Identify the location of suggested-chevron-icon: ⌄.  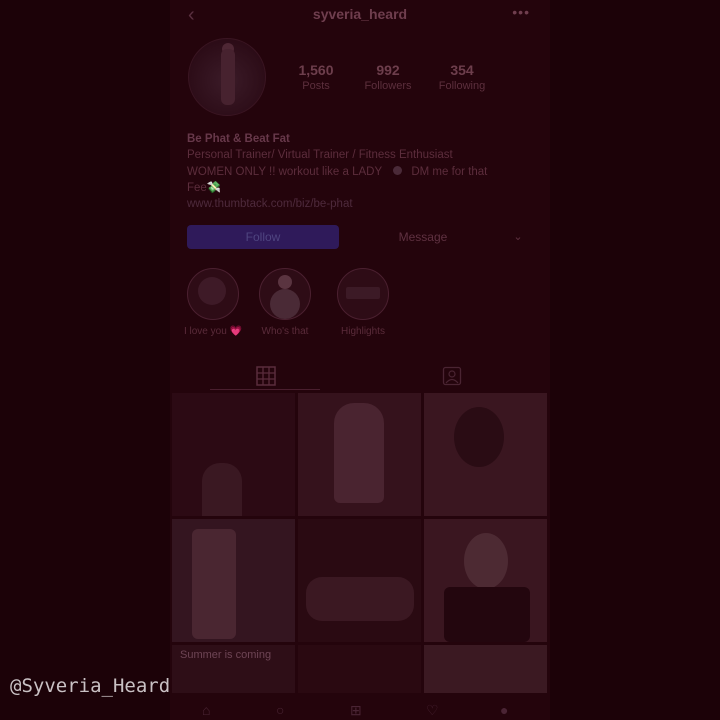
(518, 237).